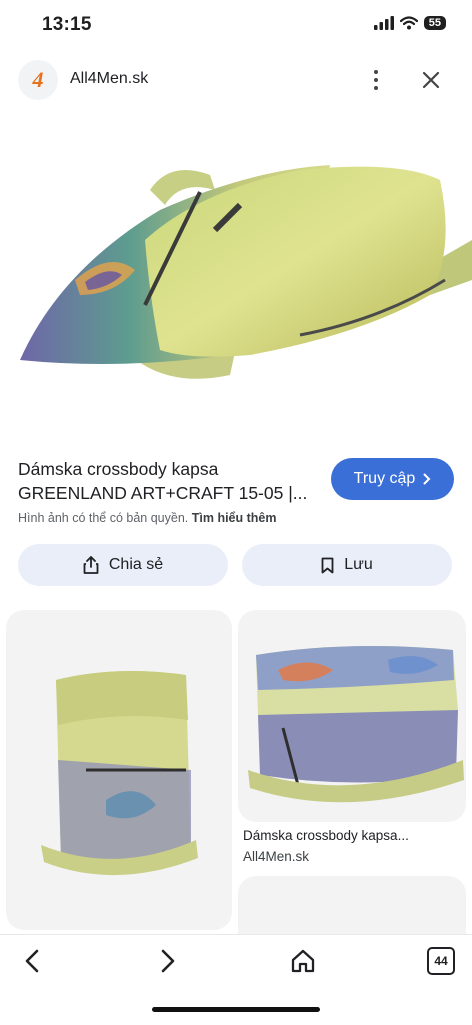 This screenshot has height=1025, width=472. I want to click on visit-button: Truy cập, so click(392, 479).